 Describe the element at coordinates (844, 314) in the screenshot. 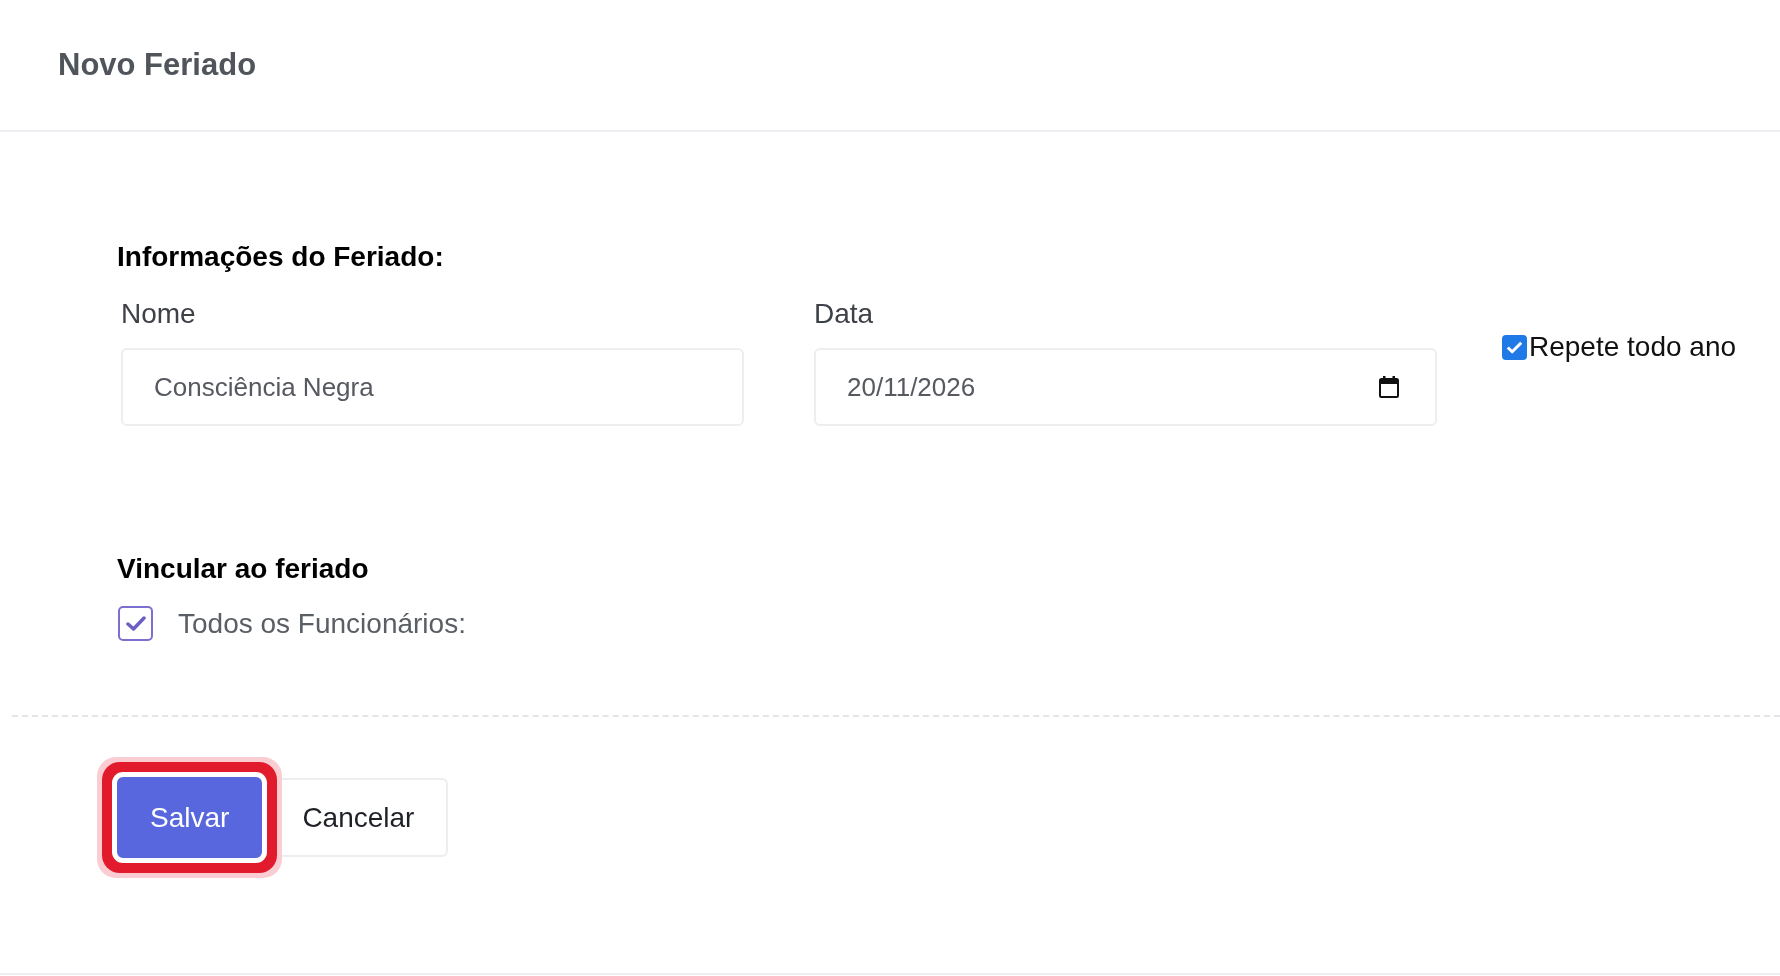

I see `field-label: Data` at that location.